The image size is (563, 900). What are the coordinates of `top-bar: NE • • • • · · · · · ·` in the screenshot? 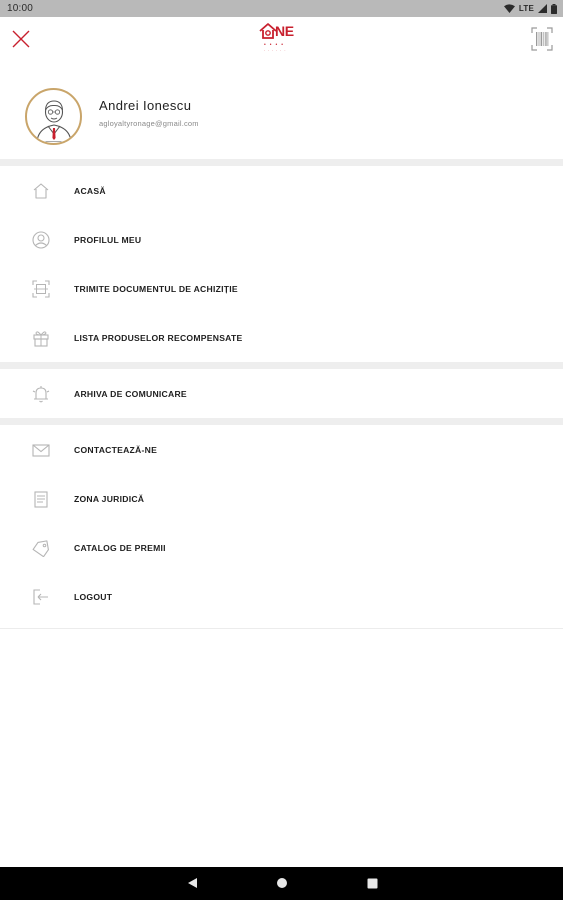 It's located at (281, 39).